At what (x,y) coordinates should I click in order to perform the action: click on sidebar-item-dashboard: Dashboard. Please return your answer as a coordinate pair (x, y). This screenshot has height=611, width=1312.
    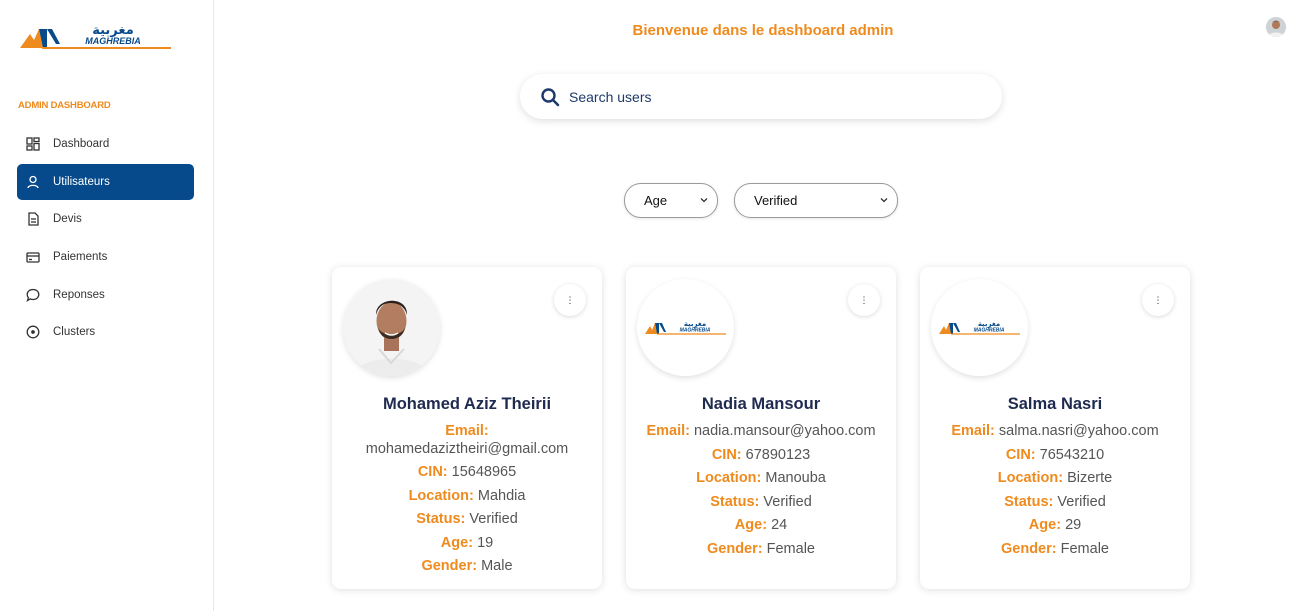
    Looking at the image, I should click on (105, 144).